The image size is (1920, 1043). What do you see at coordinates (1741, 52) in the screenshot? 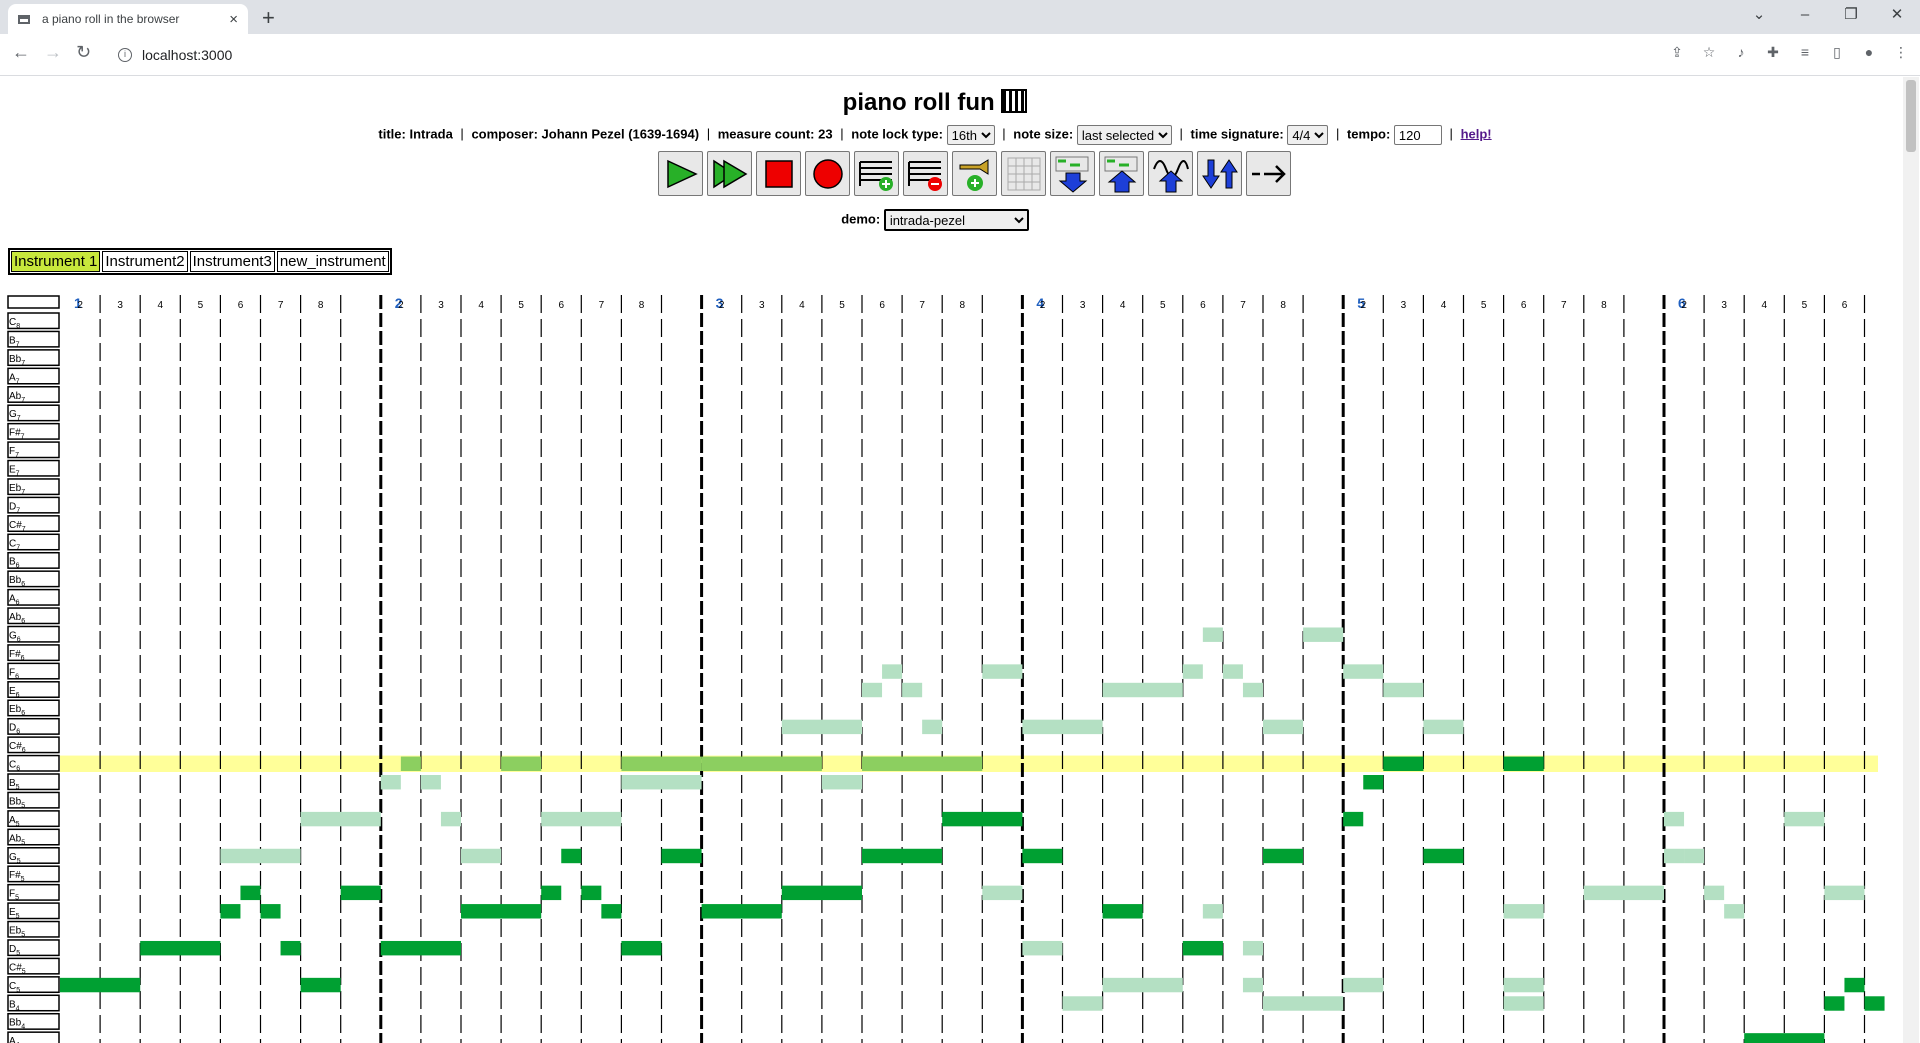
I see `extension-icon: ♪` at bounding box center [1741, 52].